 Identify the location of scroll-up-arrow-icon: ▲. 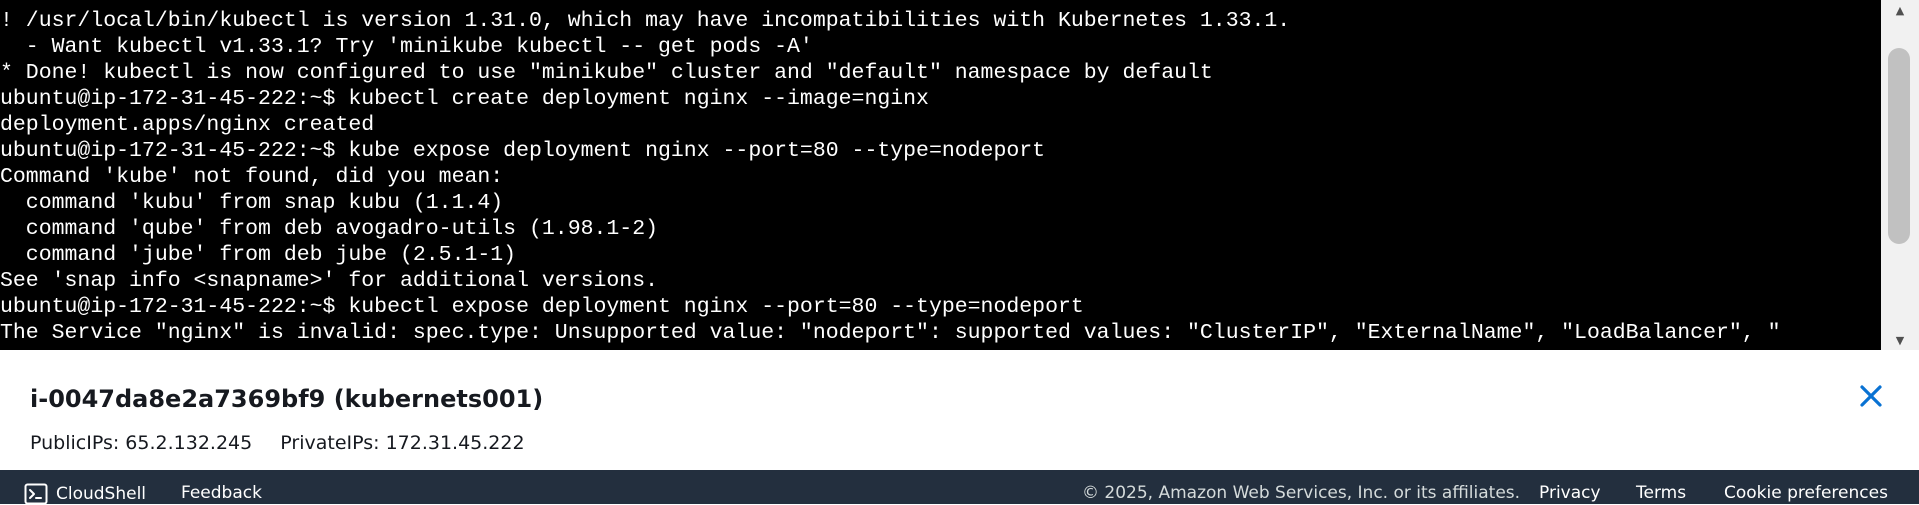
(1900, 10).